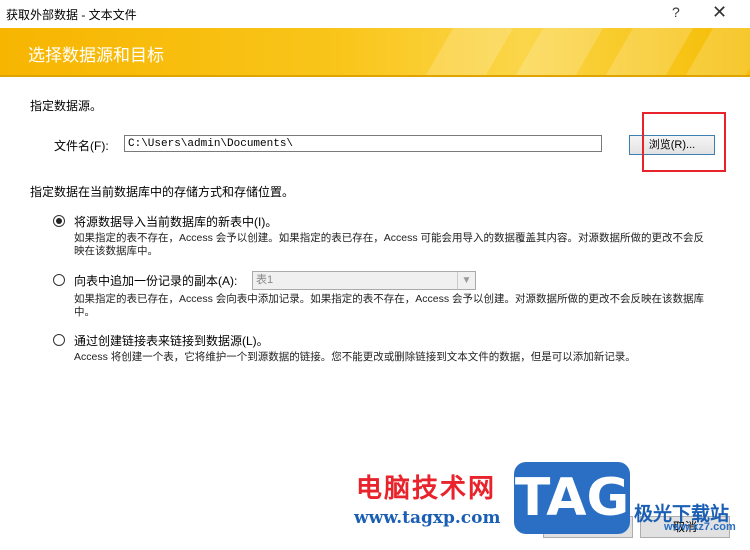 Image resolution: width=750 pixels, height=550 pixels. I want to click on file-name-input: C:\Users\admin\Documents\, so click(363, 143).